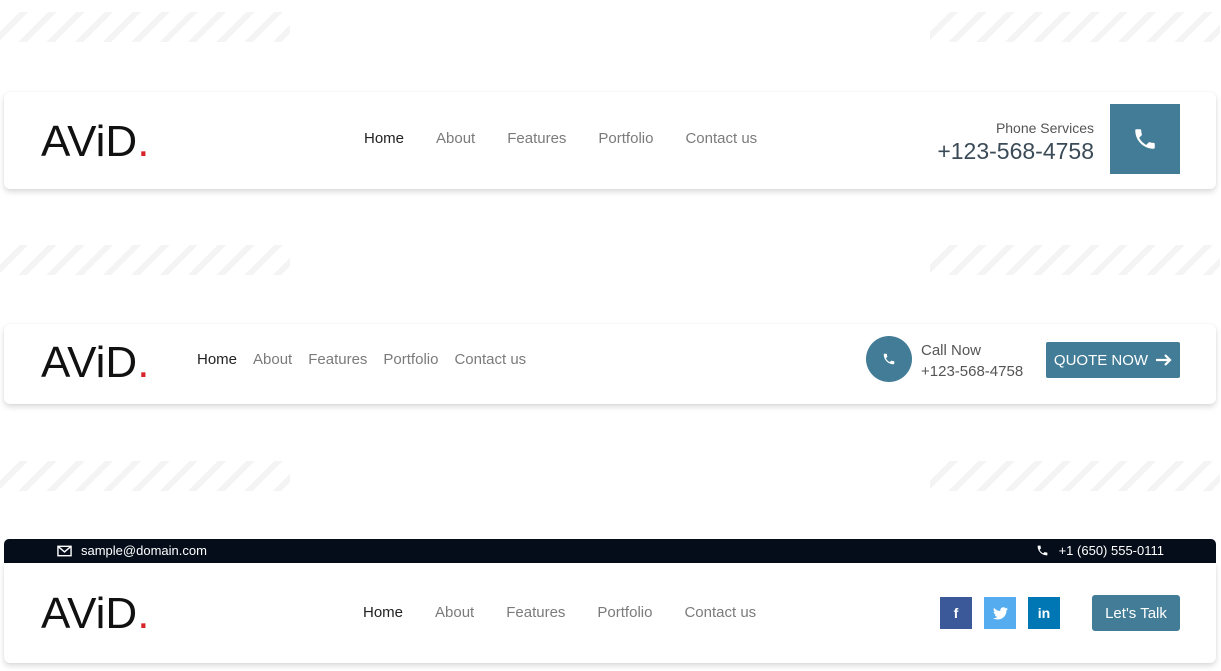 The width and height of the screenshot is (1221, 671). I want to click on topbar-phone: +1 (650) 555-0111, so click(1100, 550).